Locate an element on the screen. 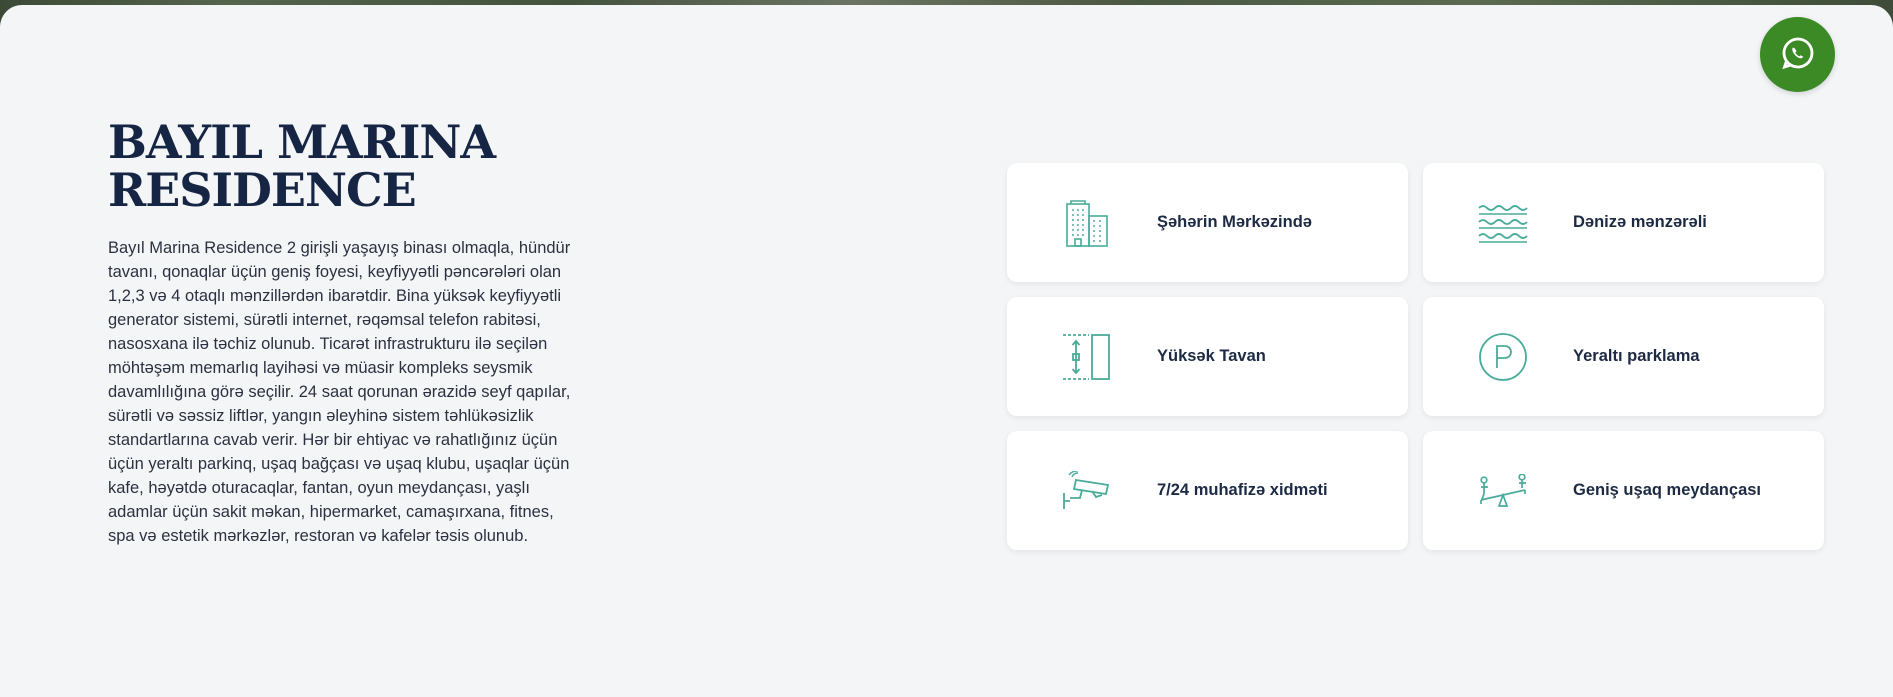 The height and width of the screenshot is (697, 1893). feature-card-security: 7/24 muhafizə xidməti is located at coordinates (1207, 490).